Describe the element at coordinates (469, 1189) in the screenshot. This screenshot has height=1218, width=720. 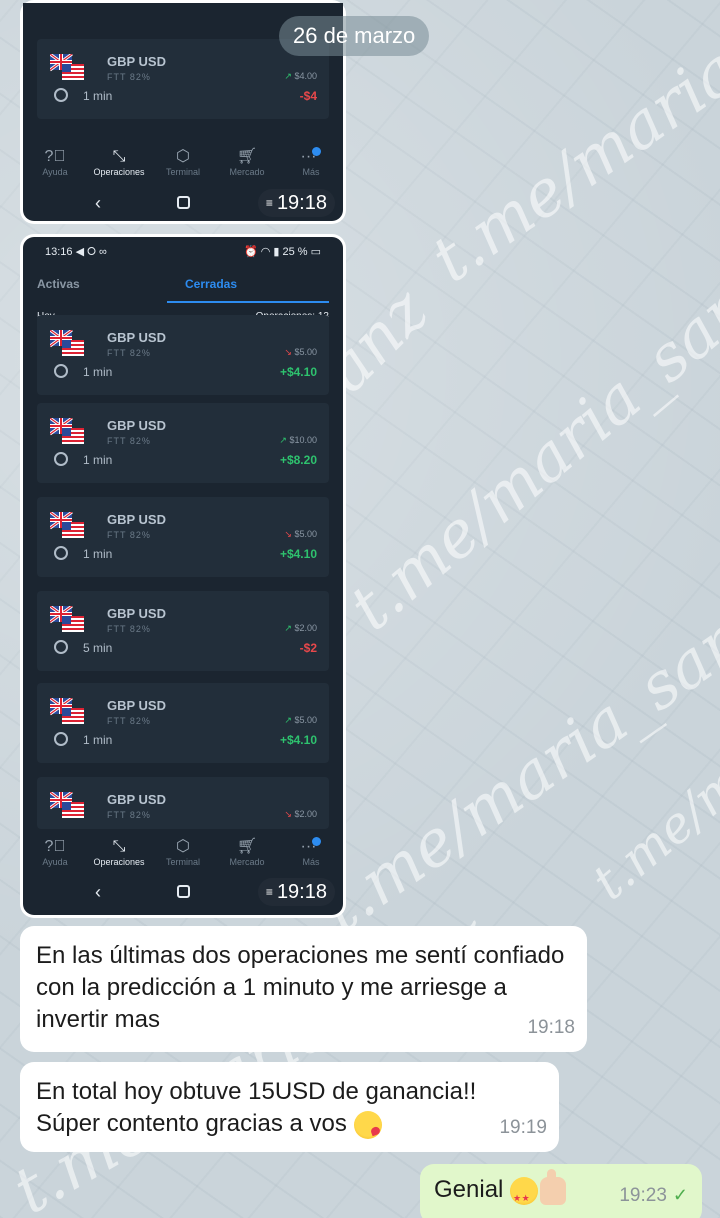
I see `message-text: Genial` at that location.